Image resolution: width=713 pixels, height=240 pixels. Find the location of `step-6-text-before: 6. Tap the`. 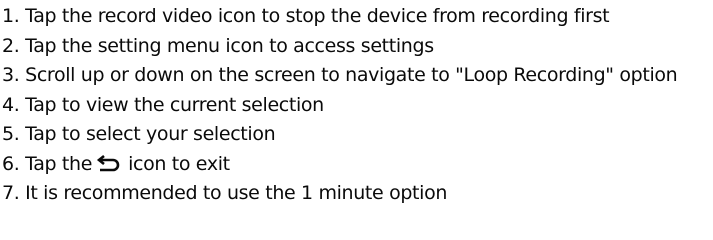

step-6-text-before: 6. Tap the is located at coordinates (47, 163).